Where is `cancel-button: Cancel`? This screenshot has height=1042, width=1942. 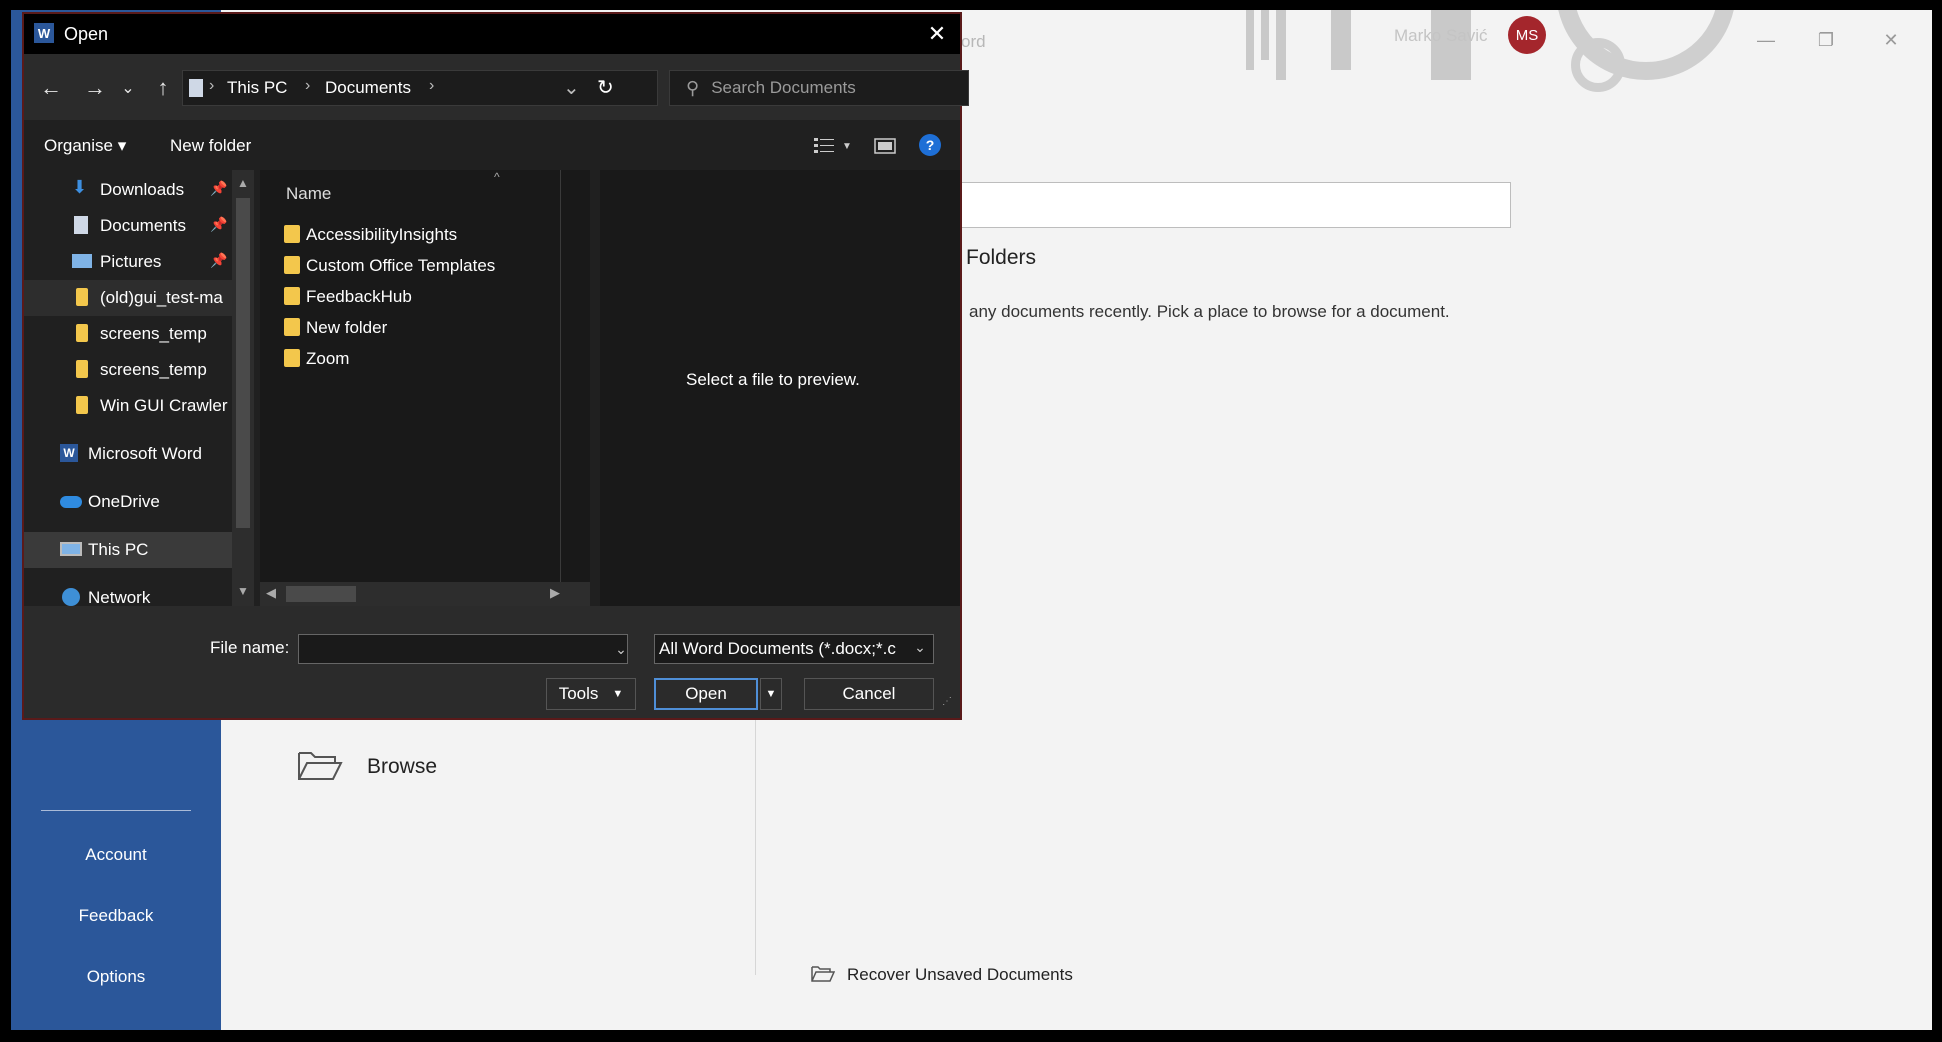
cancel-button: Cancel is located at coordinates (869, 694).